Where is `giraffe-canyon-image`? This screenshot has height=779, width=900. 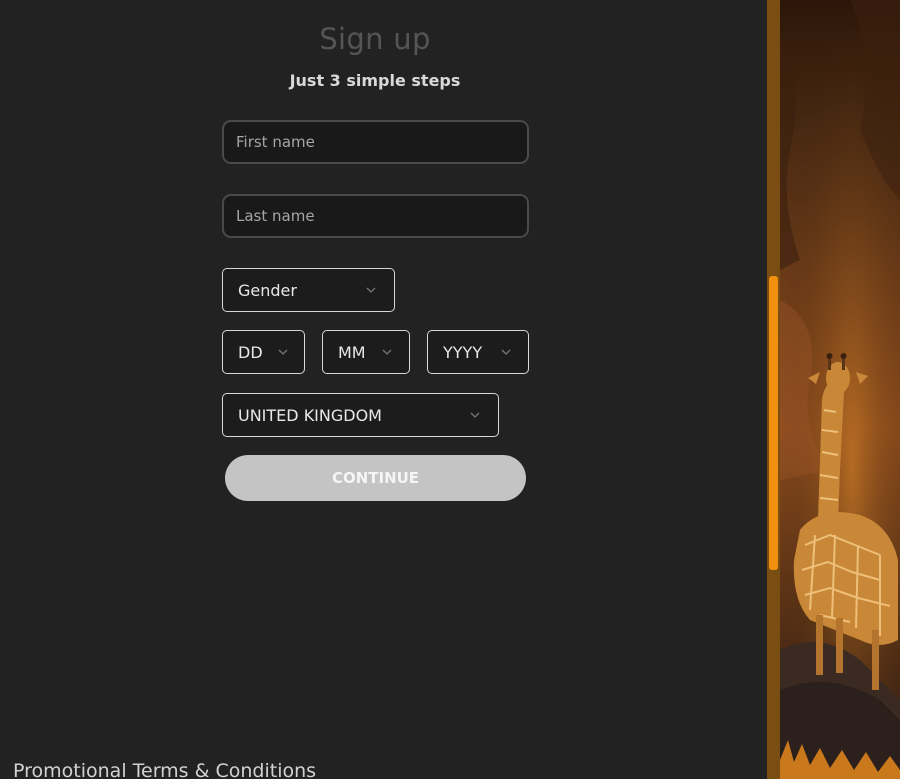 giraffe-canyon-image is located at coordinates (840, 389).